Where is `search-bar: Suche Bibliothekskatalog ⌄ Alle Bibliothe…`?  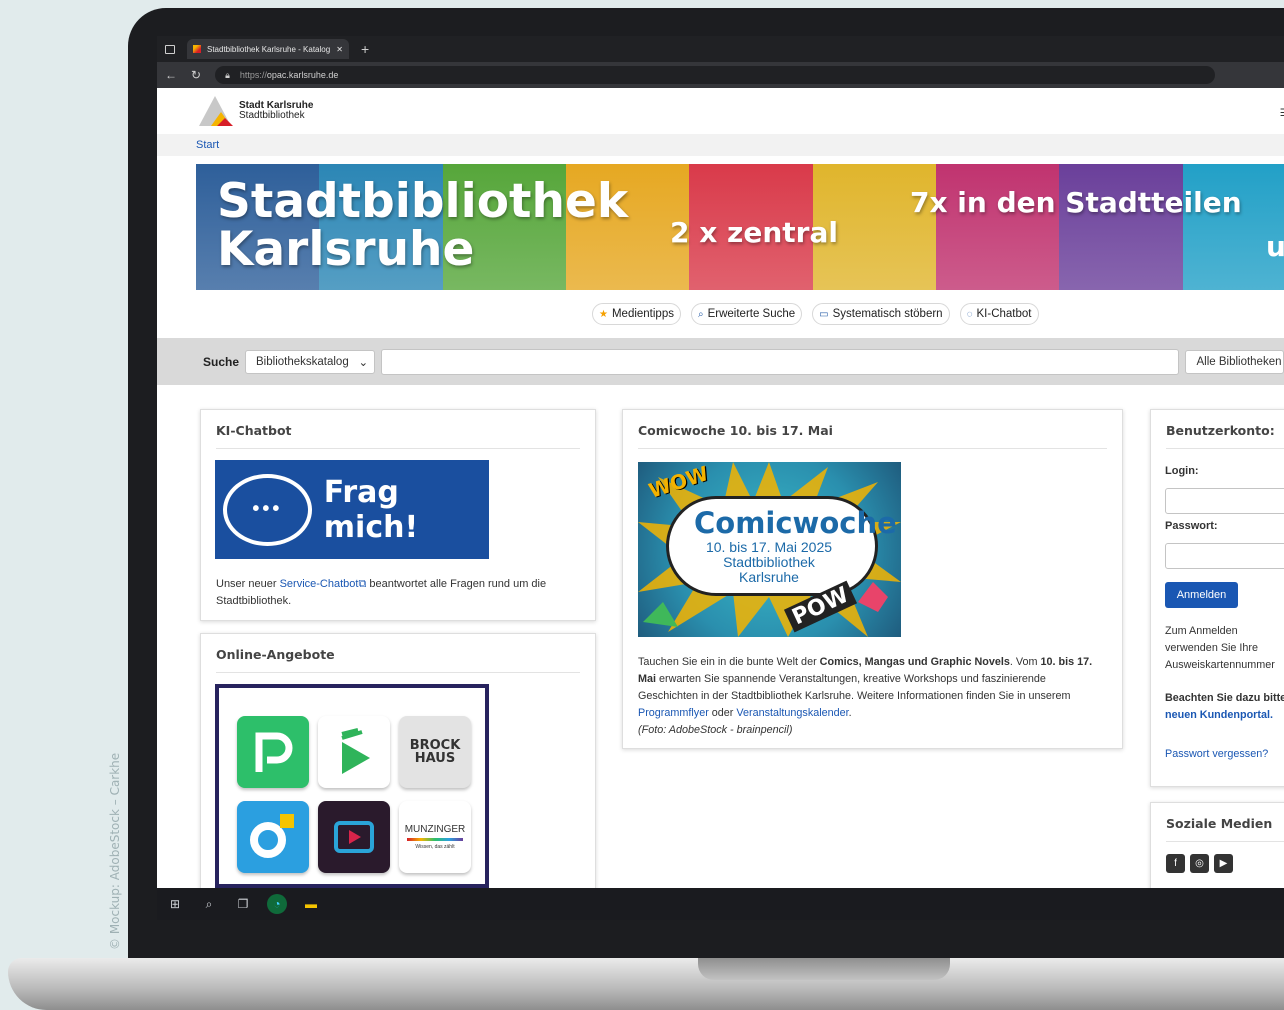
search-bar: Suche Bibliothekskatalog ⌄ Alle Bibliothe… is located at coordinates (720, 361).